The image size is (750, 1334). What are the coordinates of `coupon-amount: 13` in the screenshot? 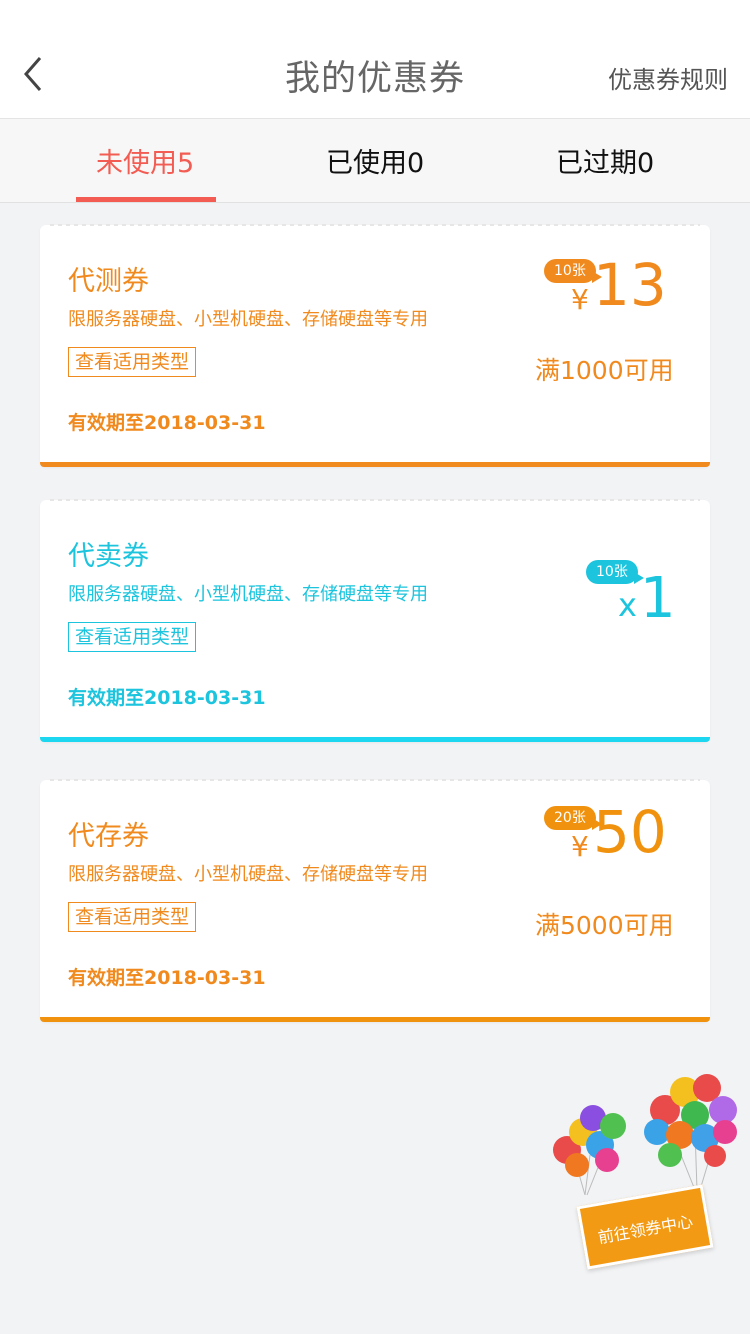 It's located at (630, 285).